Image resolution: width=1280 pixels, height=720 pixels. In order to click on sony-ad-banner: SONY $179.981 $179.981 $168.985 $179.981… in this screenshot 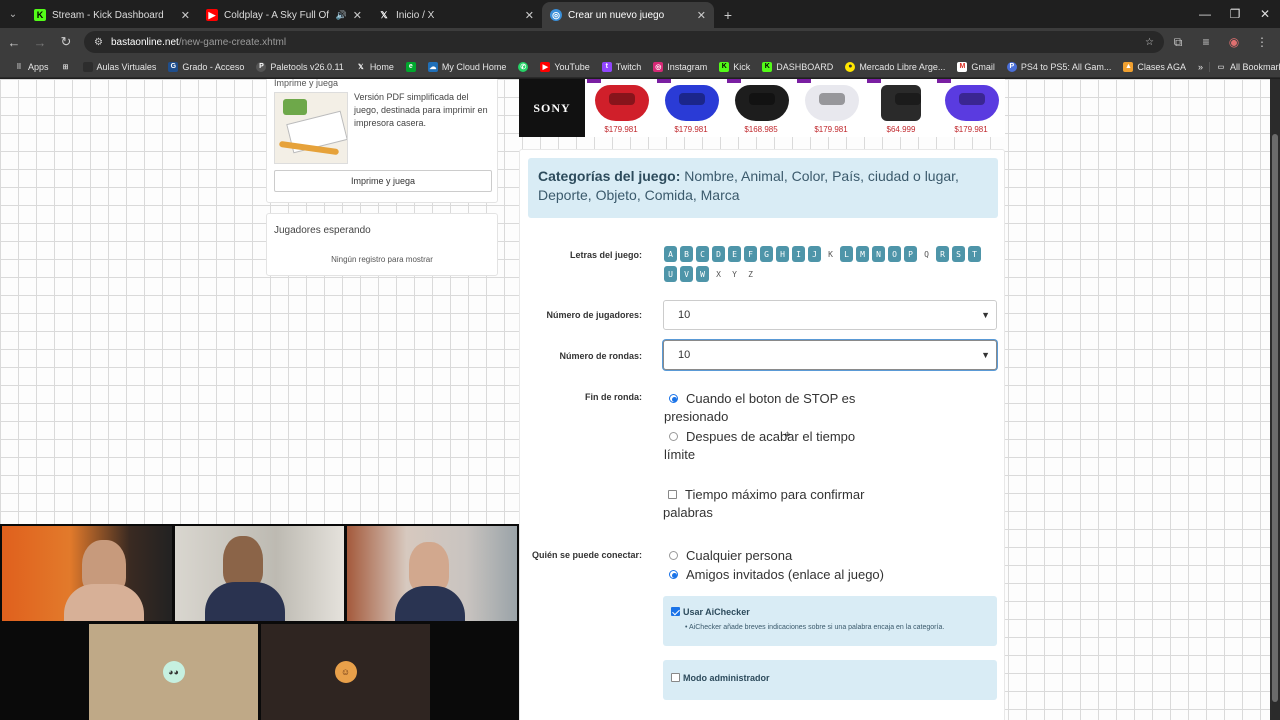, I will do `click(762, 108)`.